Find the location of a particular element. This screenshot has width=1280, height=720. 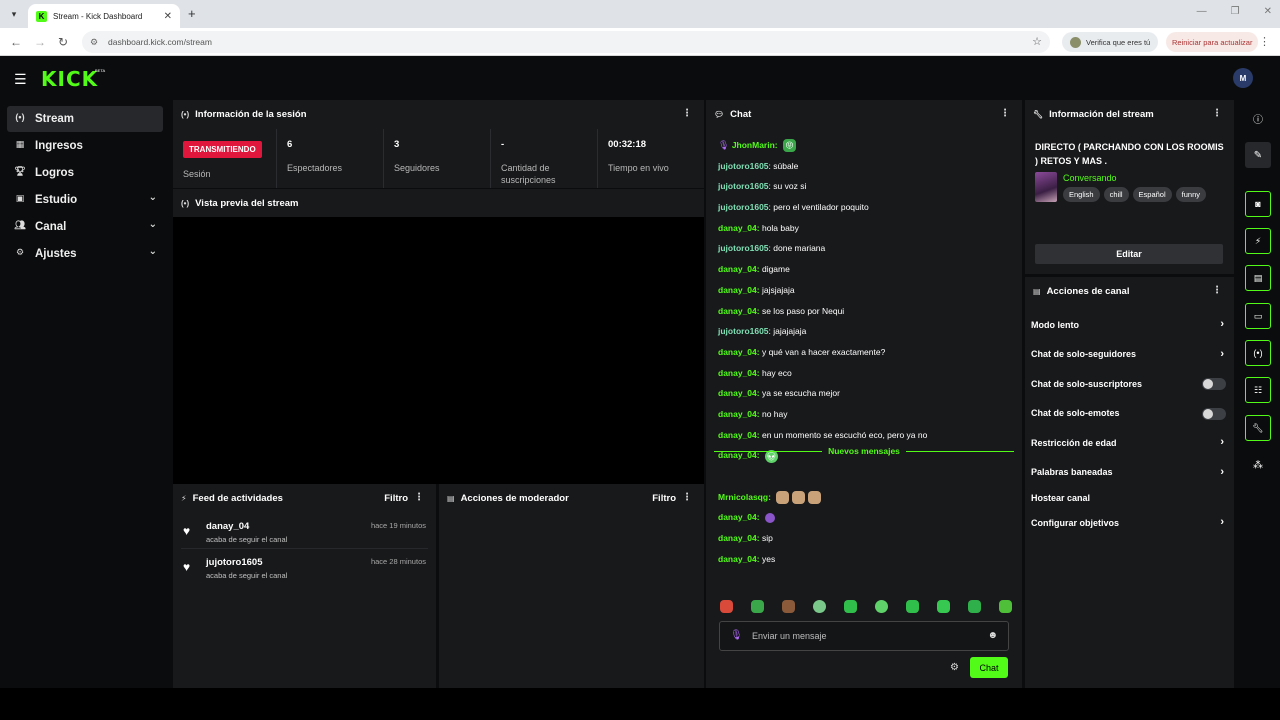

chat-bubble-icon: ▭ is located at coordinates (1258, 316).